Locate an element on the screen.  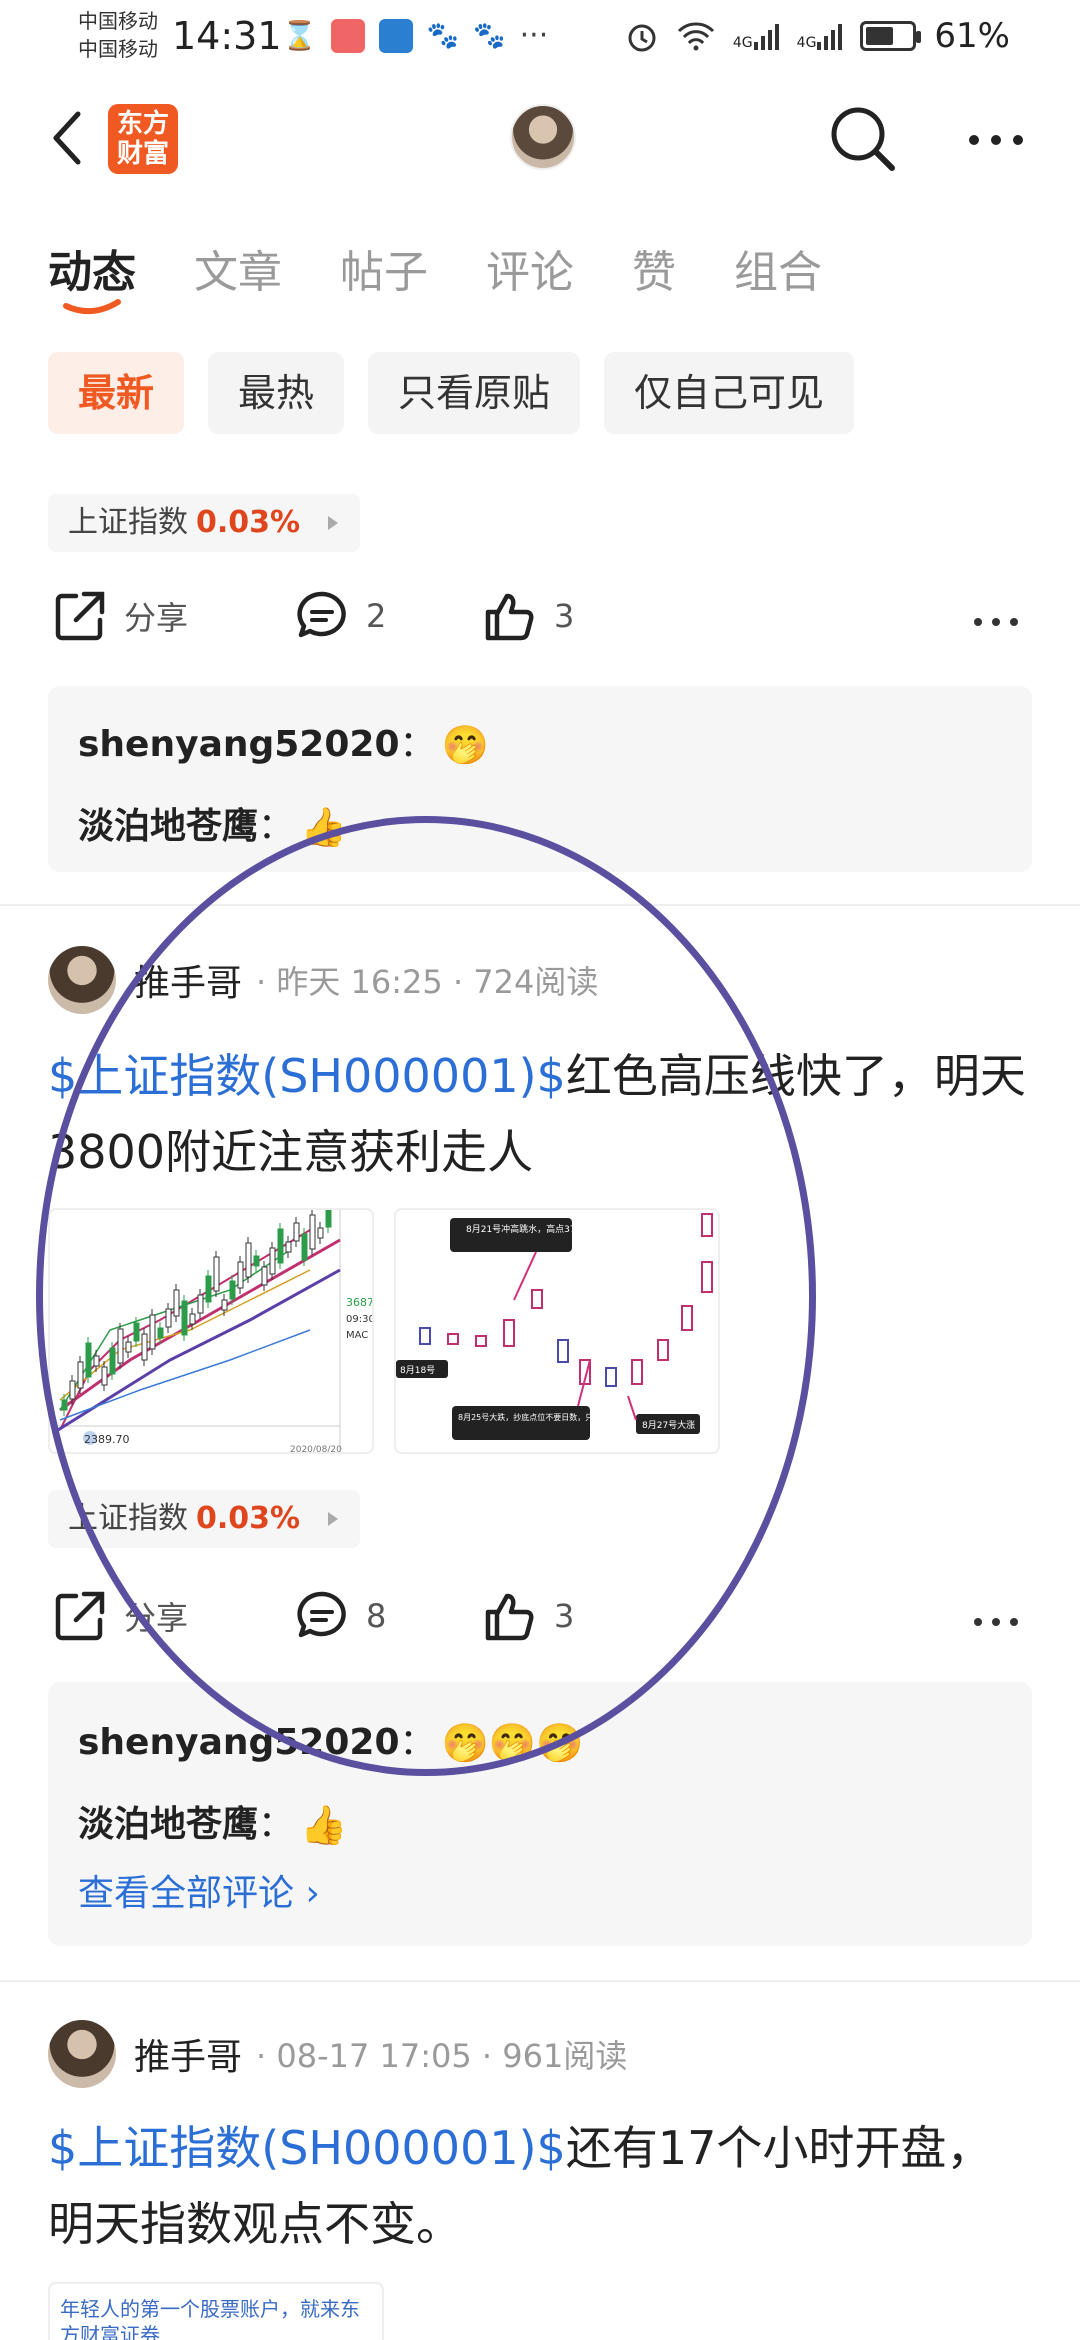
more-notifications-icon: ··· is located at coordinates (534, 35).